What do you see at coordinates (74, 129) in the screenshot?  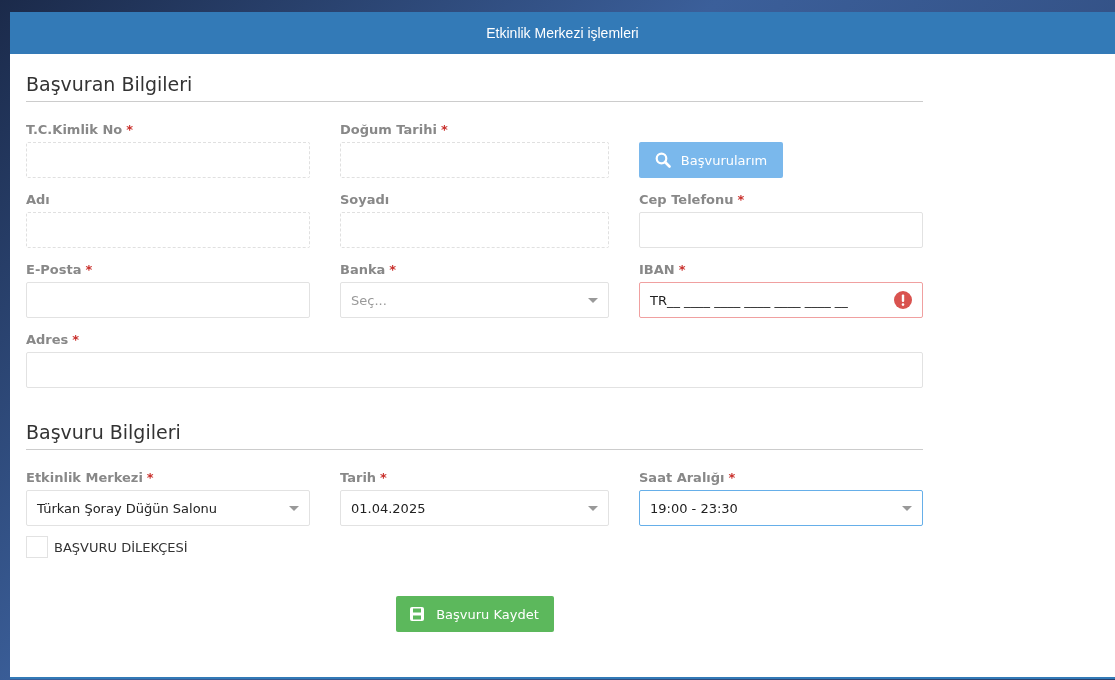 I see `field-label: T.C.Kimlik No` at bounding box center [74, 129].